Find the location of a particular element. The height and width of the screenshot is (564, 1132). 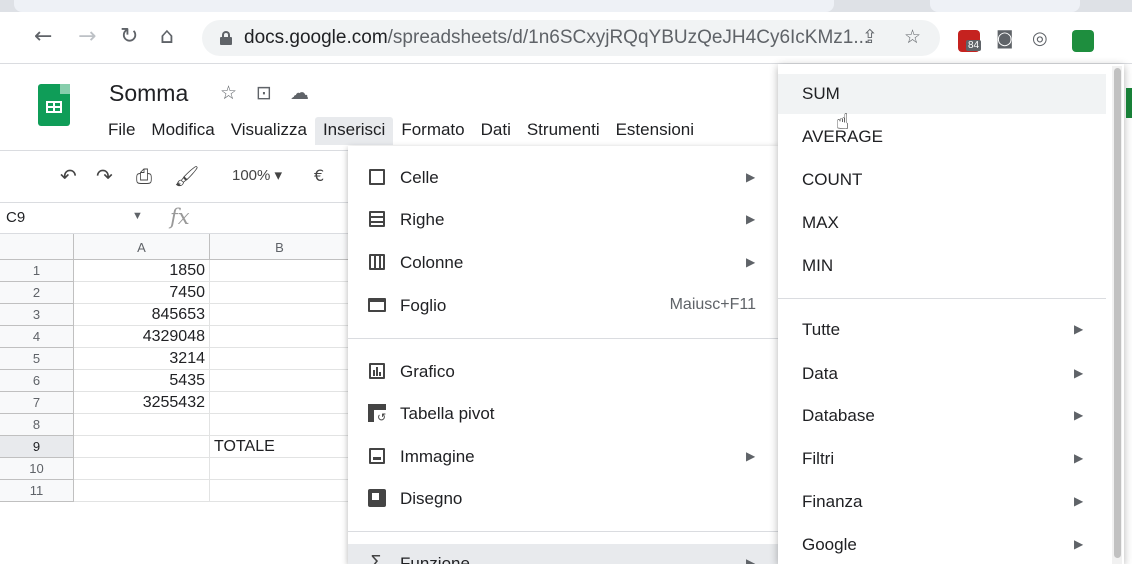

home-icon: ⌂ is located at coordinates (167, 37).